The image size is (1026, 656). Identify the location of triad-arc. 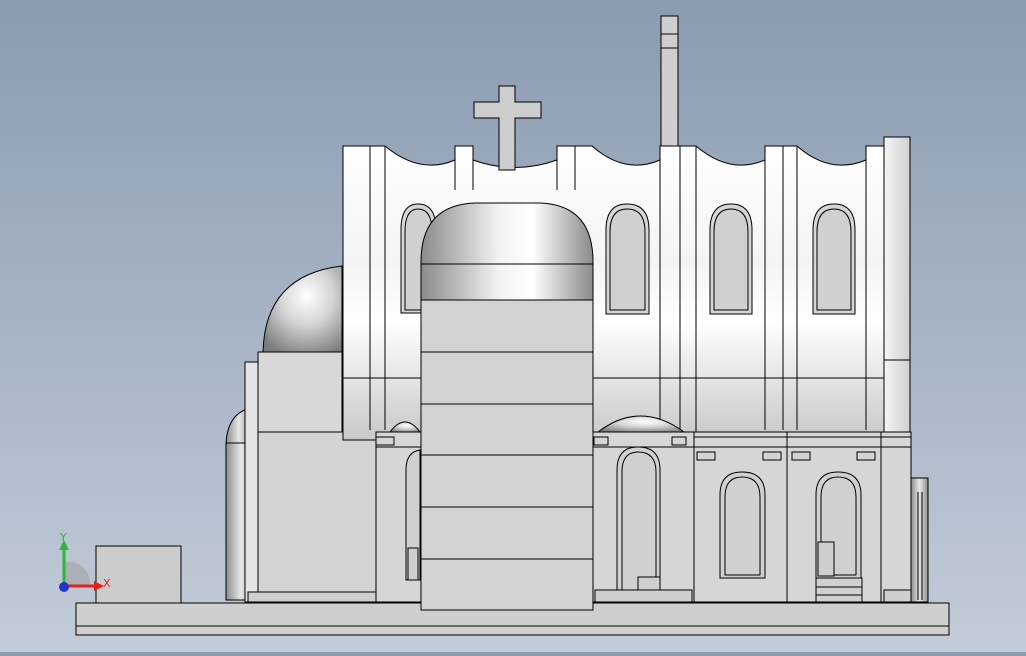
(77, 573).